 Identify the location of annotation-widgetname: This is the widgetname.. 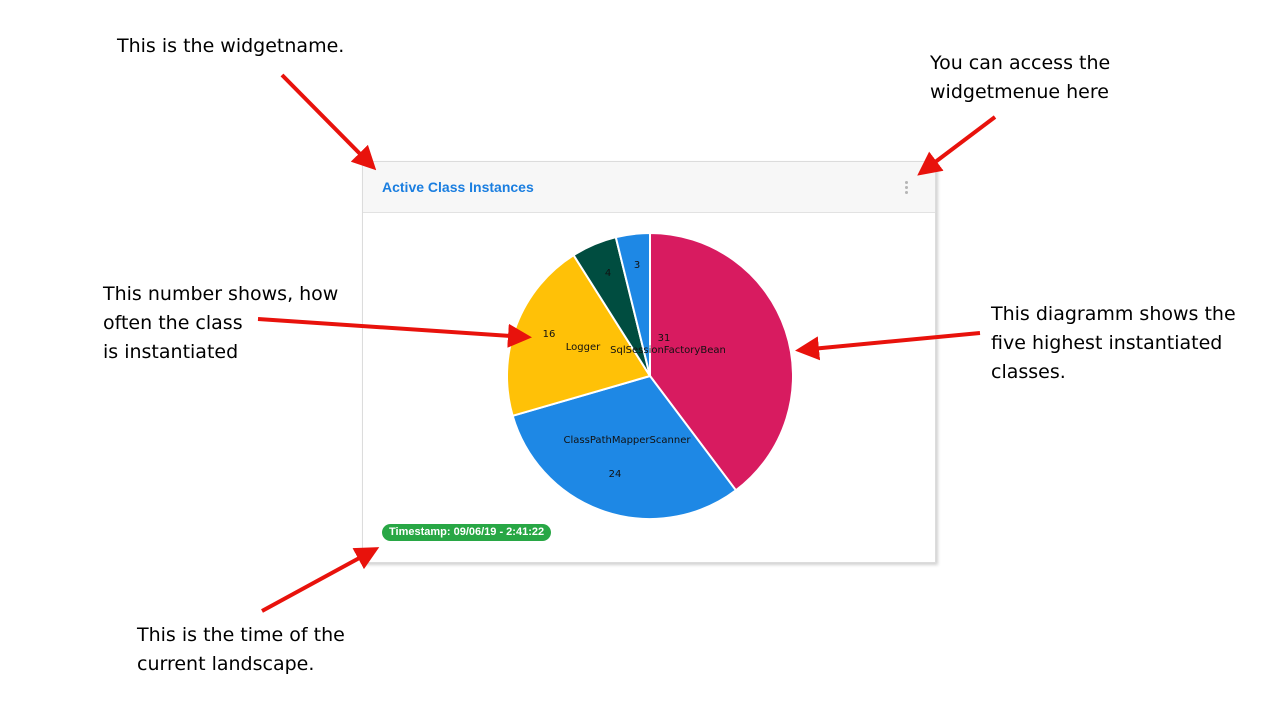
(231, 46).